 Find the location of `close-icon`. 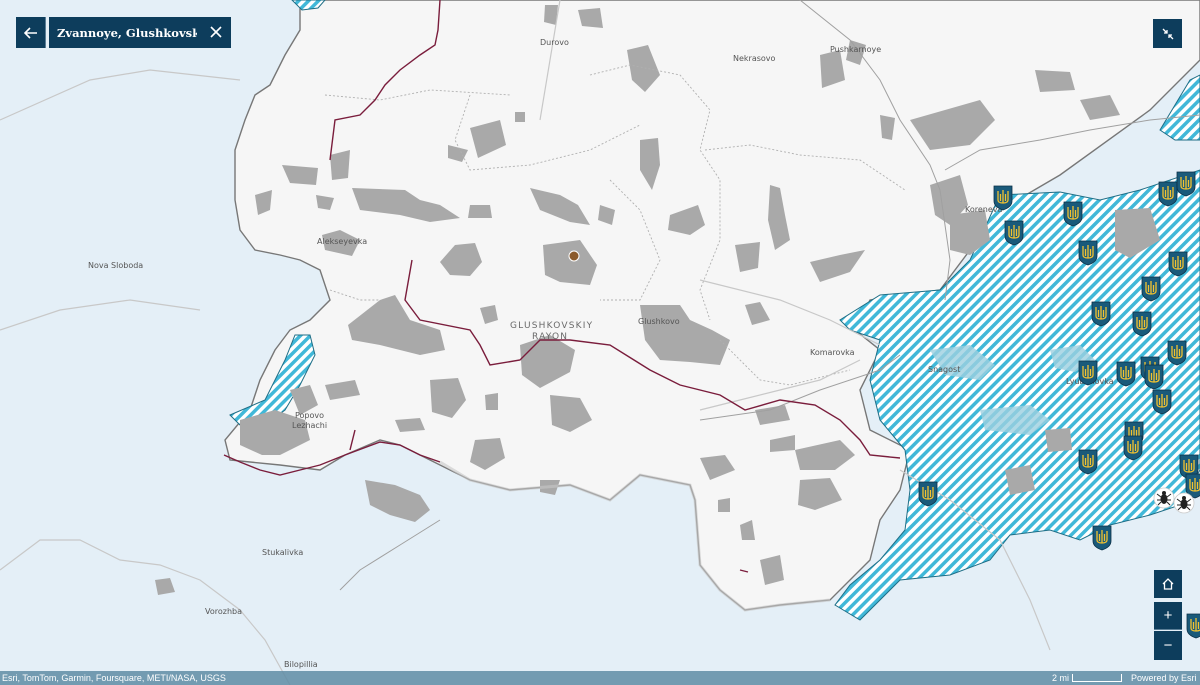

close-icon is located at coordinates (216, 32).